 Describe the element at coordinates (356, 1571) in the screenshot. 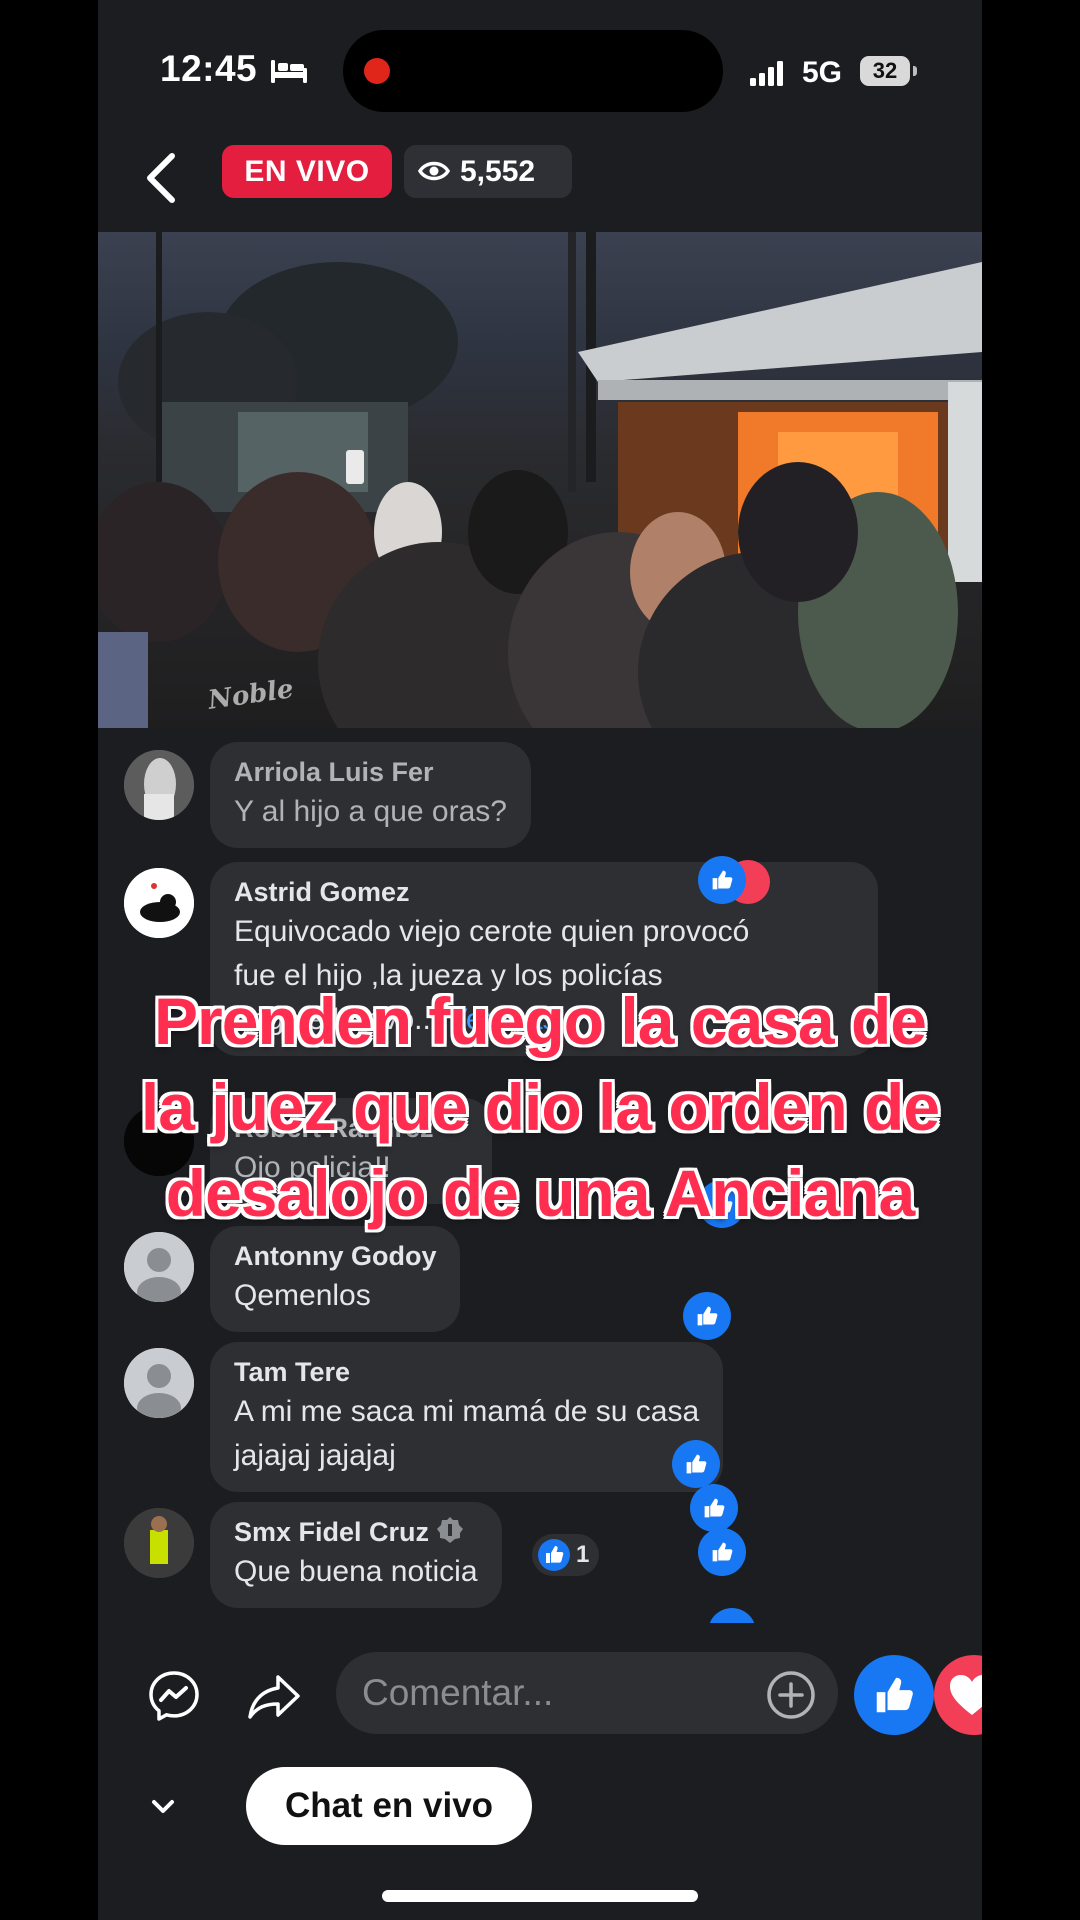

I see `comment-text: Que buena noticia` at that location.